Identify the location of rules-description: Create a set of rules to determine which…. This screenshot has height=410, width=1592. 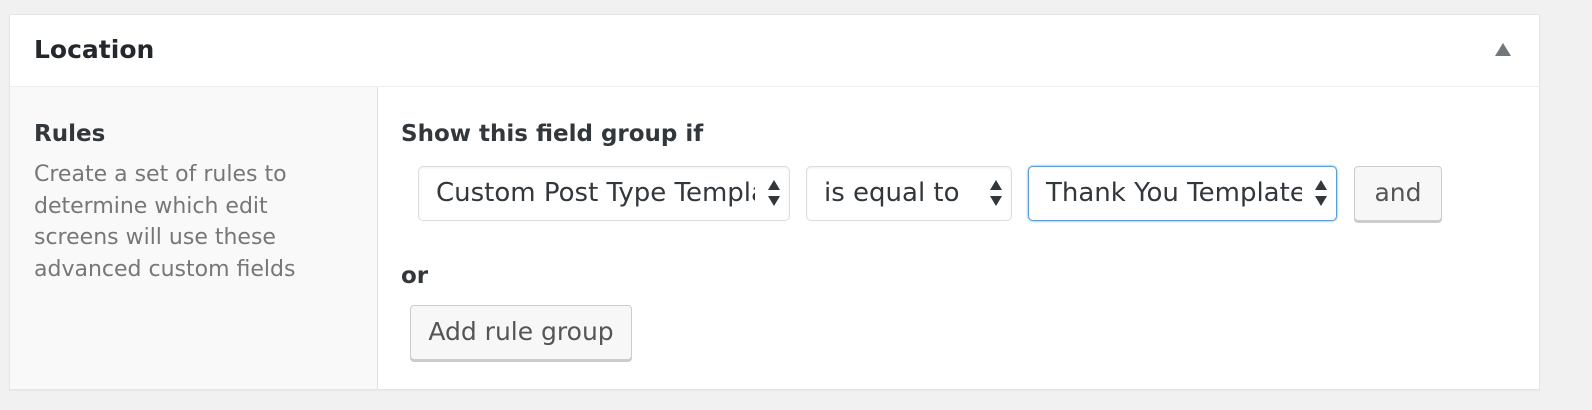
(165, 222).